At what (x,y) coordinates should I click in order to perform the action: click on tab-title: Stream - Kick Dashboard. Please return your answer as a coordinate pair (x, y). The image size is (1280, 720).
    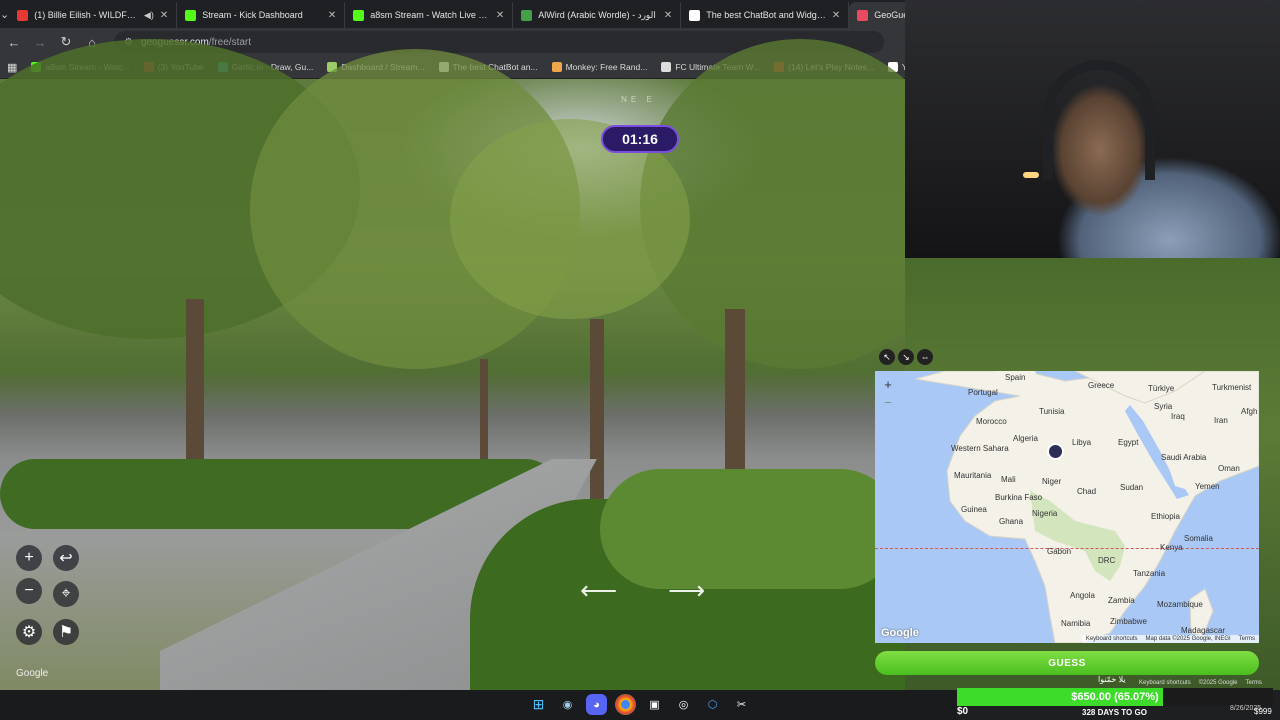
    Looking at the image, I should click on (252, 15).